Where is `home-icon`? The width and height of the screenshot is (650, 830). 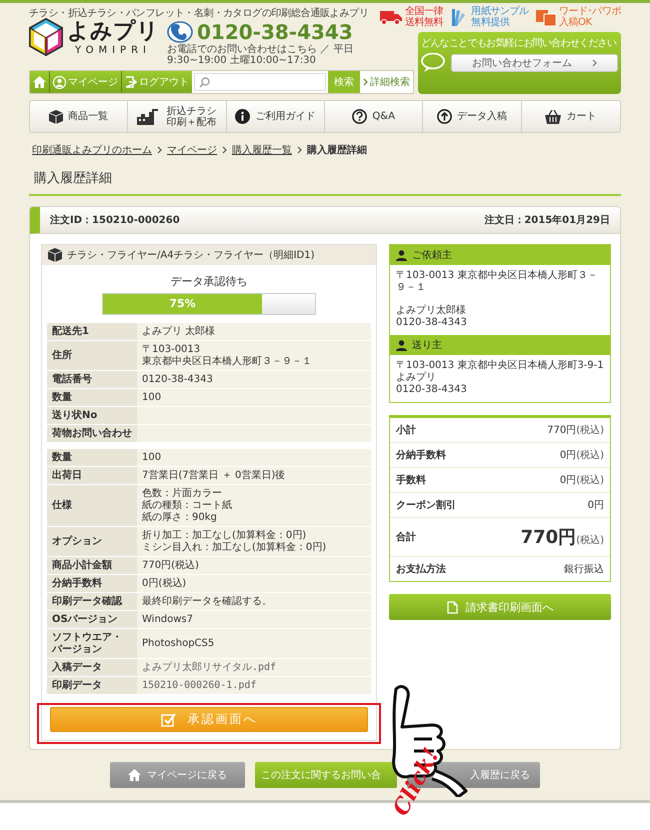 home-icon is located at coordinates (134, 775).